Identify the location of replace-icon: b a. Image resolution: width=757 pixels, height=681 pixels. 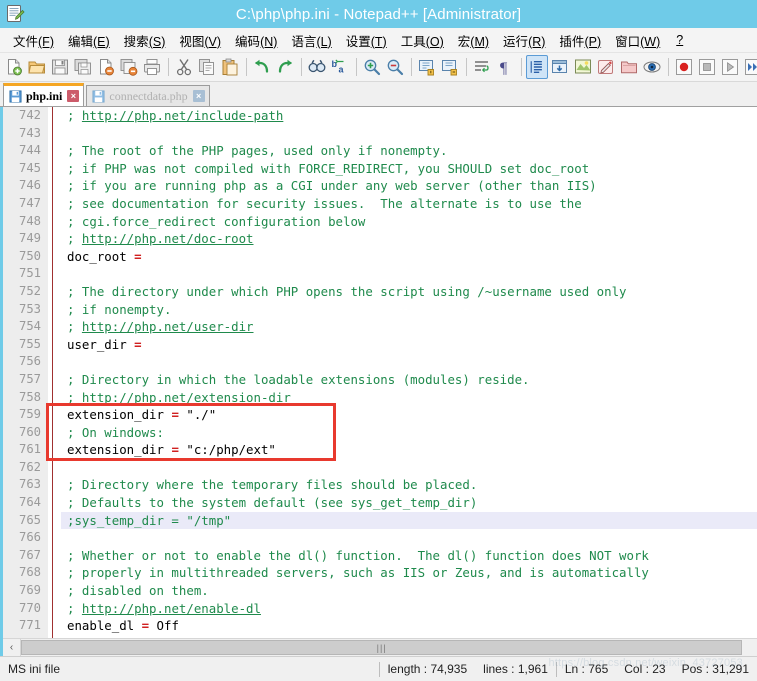
(340, 67).